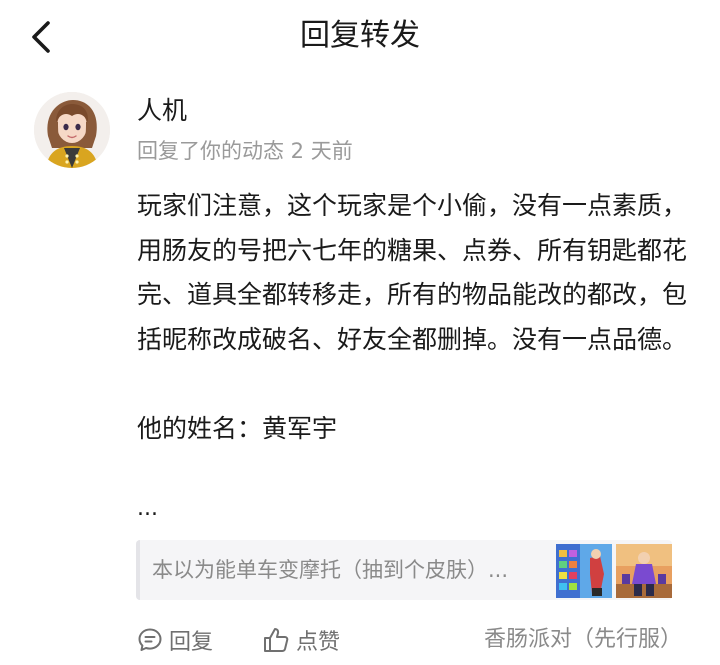  Describe the element at coordinates (138, 570) in the screenshot. I see `quote-accent-bar` at that location.